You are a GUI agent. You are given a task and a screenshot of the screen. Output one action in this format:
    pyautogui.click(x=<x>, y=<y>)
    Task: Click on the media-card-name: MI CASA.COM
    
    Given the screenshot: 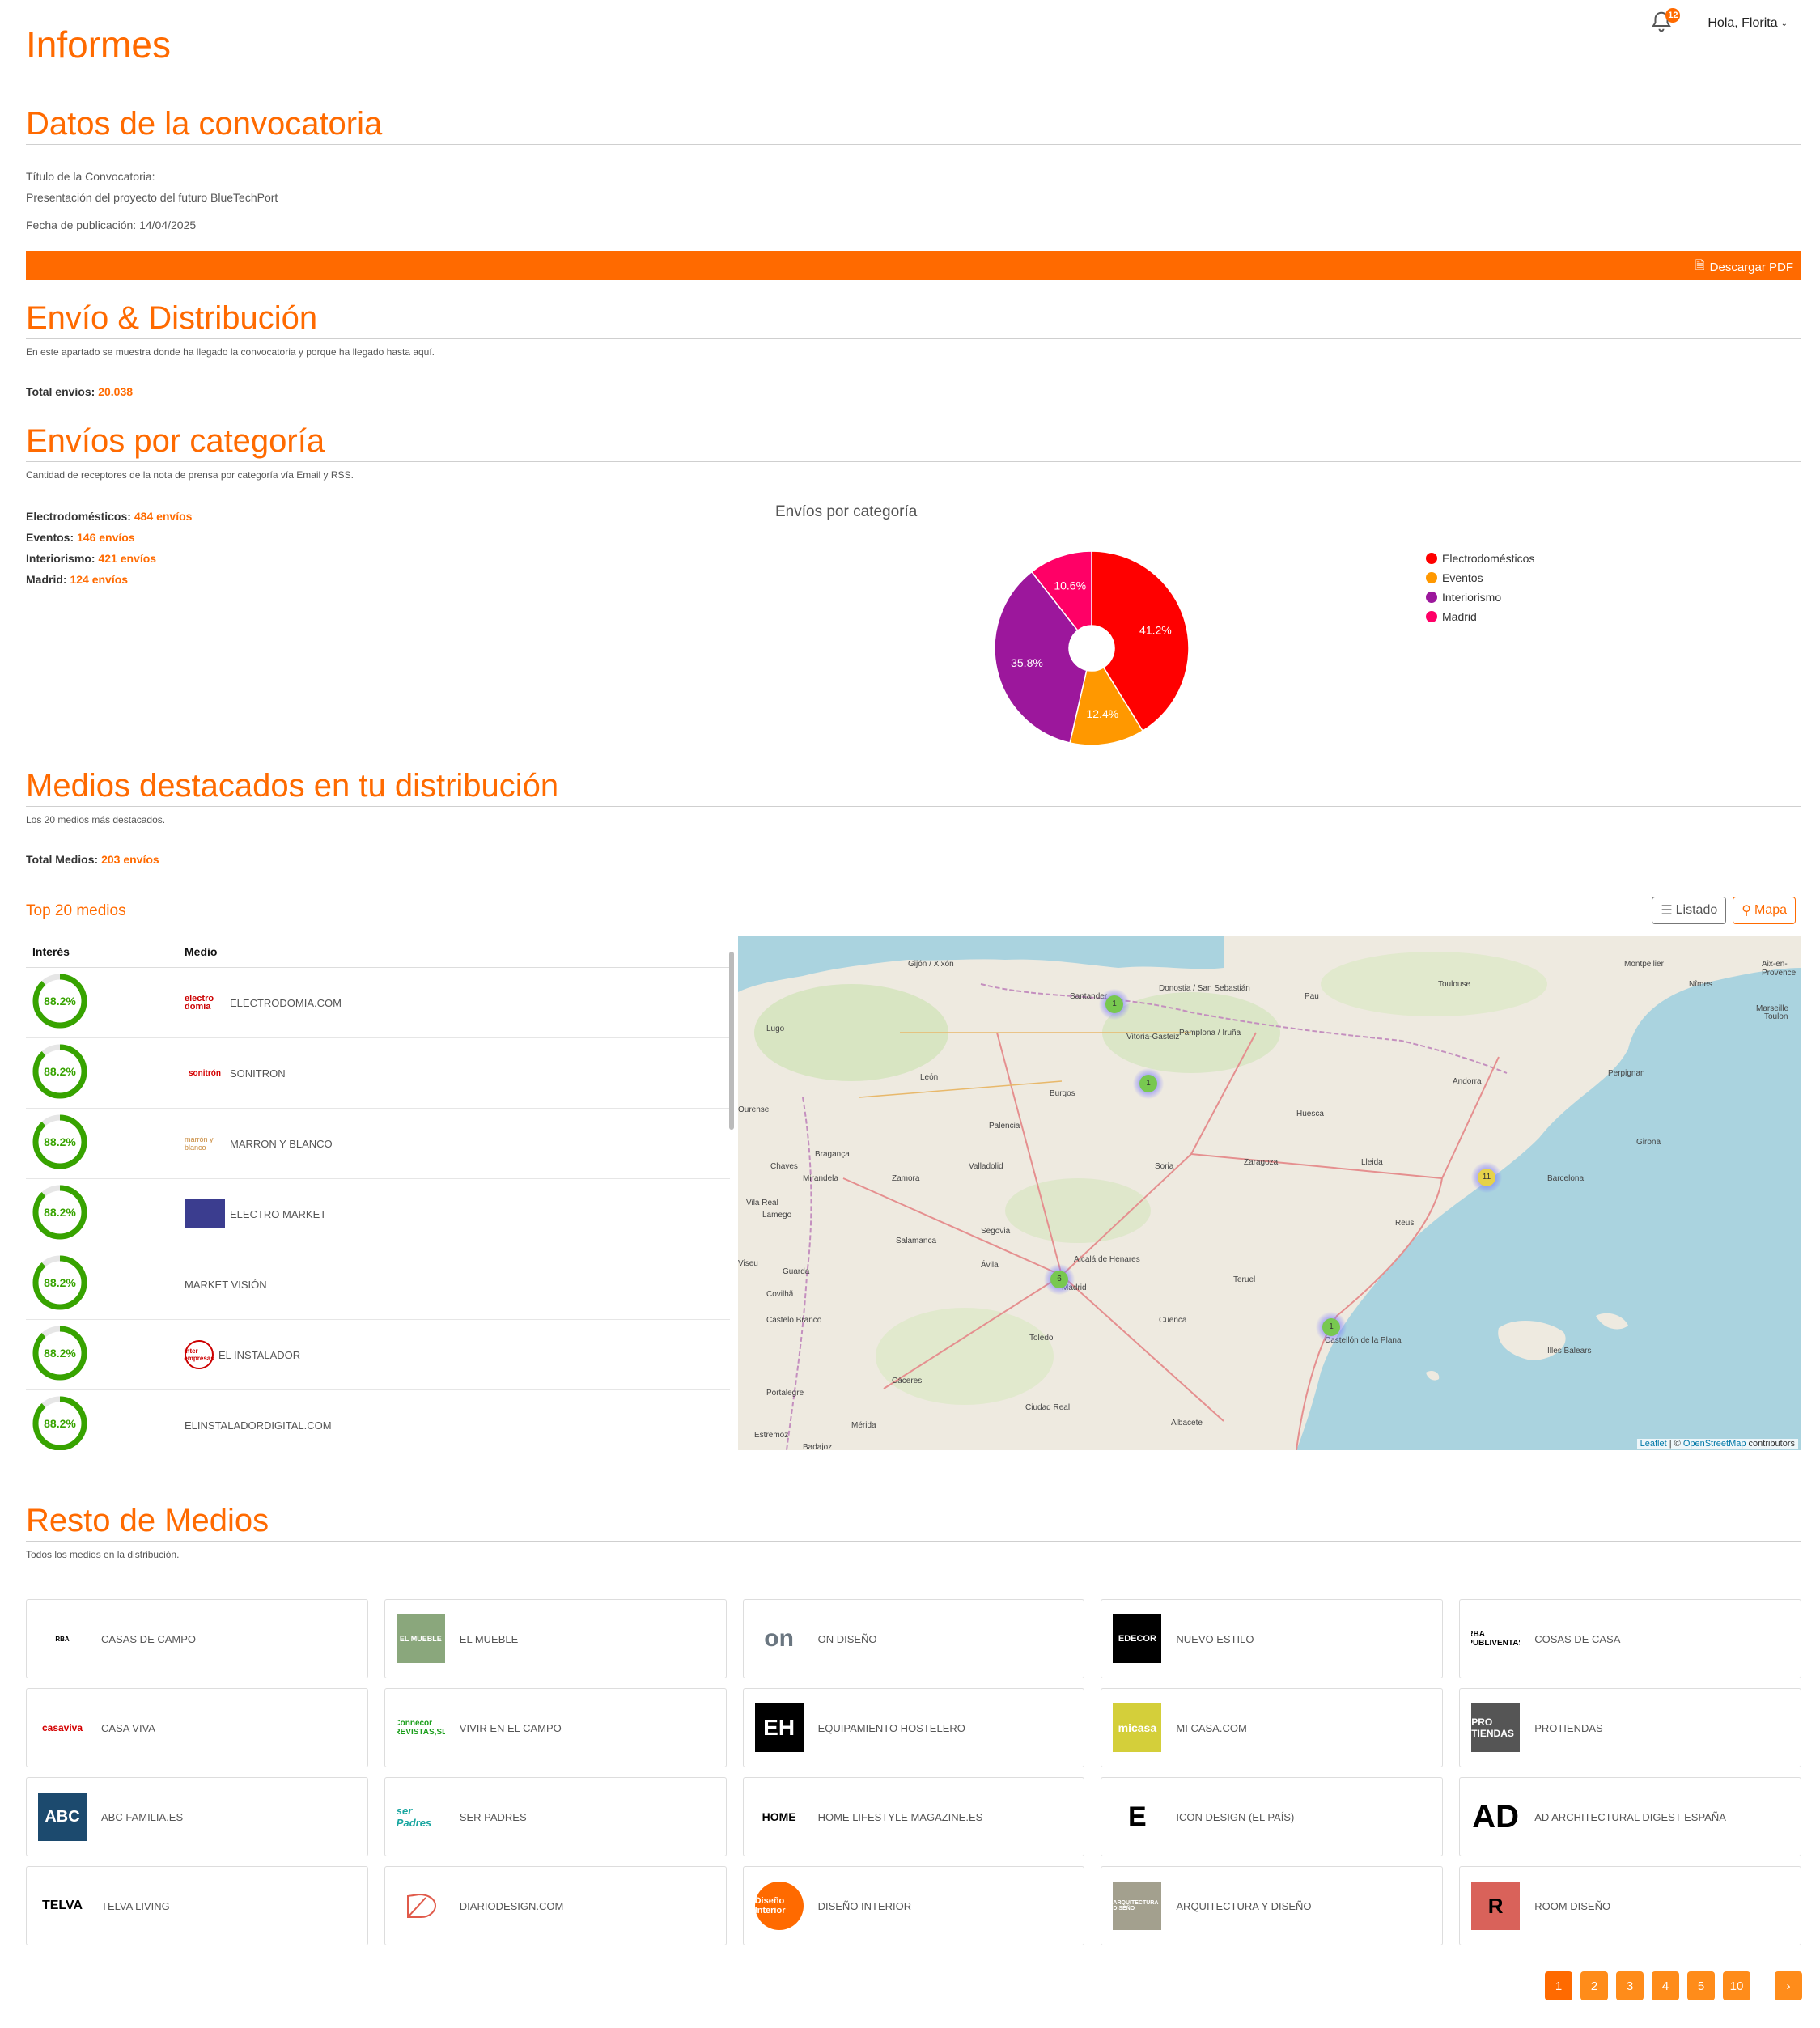 What is the action you would take?
    pyautogui.click(x=1212, y=1727)
    